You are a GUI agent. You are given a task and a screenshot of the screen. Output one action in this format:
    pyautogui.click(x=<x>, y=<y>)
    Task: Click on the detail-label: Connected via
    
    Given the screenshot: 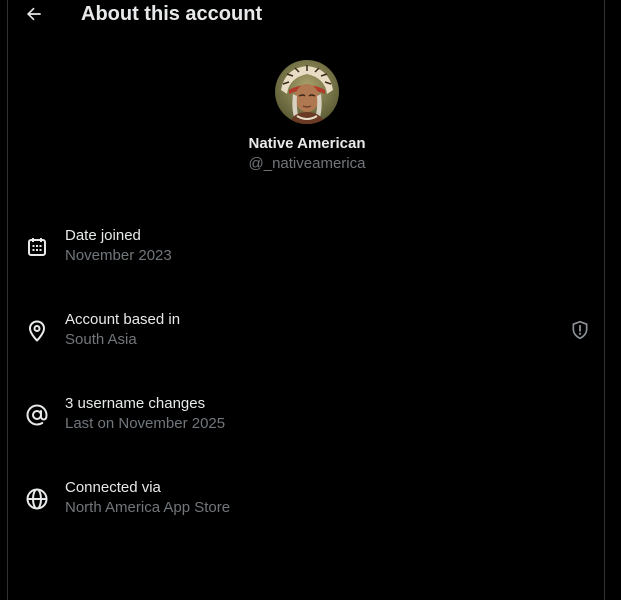 What is the action you would take?
    pyautogui.click(x=113, y=487)
    